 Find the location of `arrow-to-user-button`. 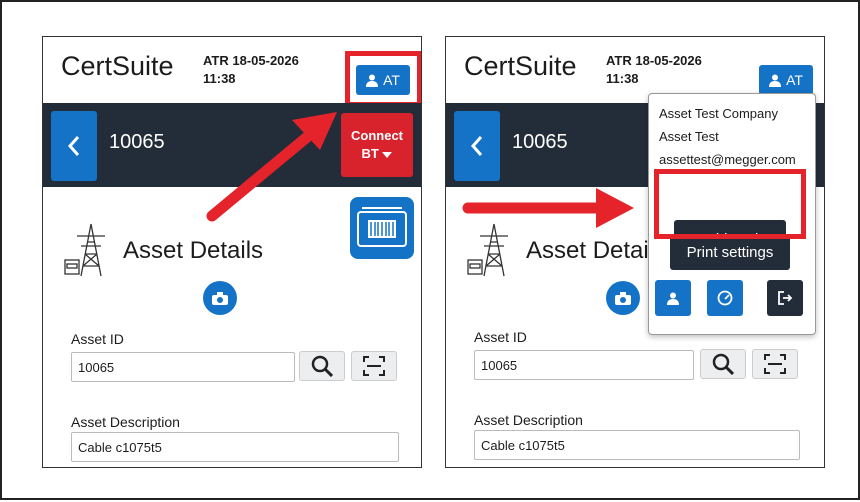

arrow-to-user-button is located at coordinates (271, 167).